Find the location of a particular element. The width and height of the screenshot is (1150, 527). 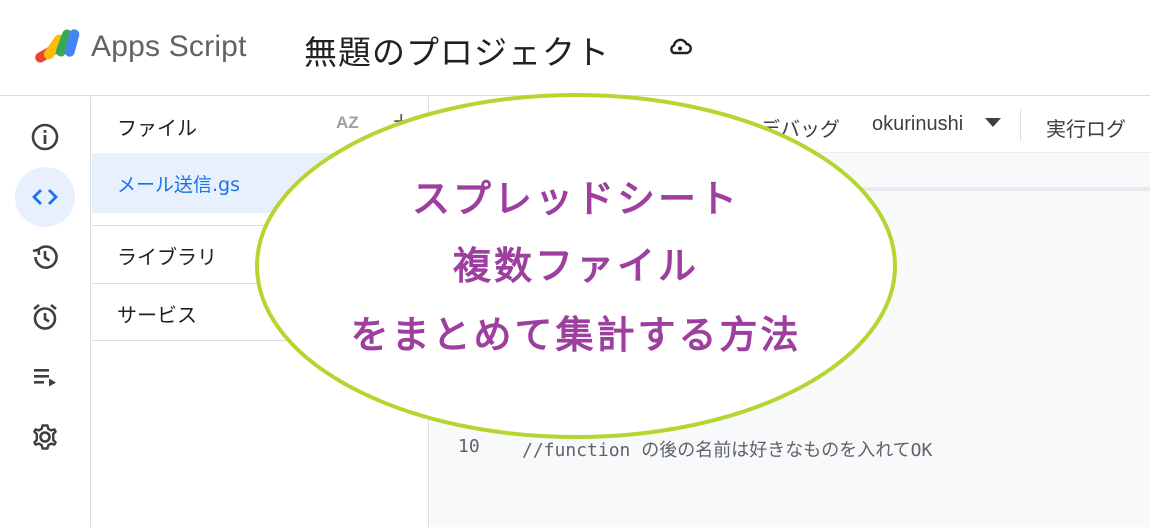

history-icon is located at coordinates (45, 257).